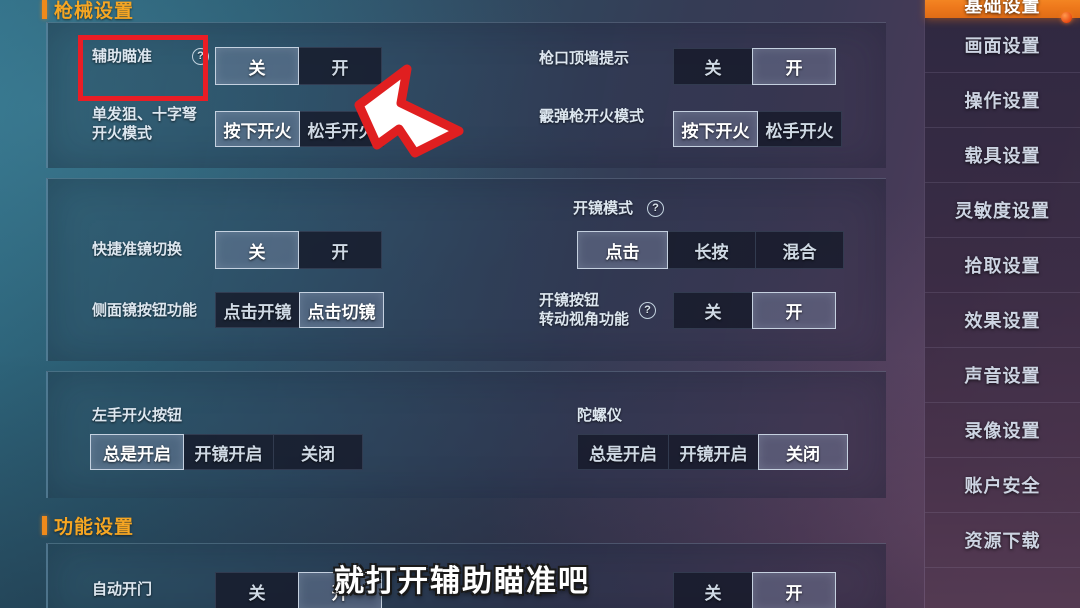 Image resolution: width=1080 pixels, height=608 pixels. What do you see at coordinates (1002, 8) in the screenshot?
I see `sidebar-item-basic-label: 基础设置` at bounding box center [1002, 8].